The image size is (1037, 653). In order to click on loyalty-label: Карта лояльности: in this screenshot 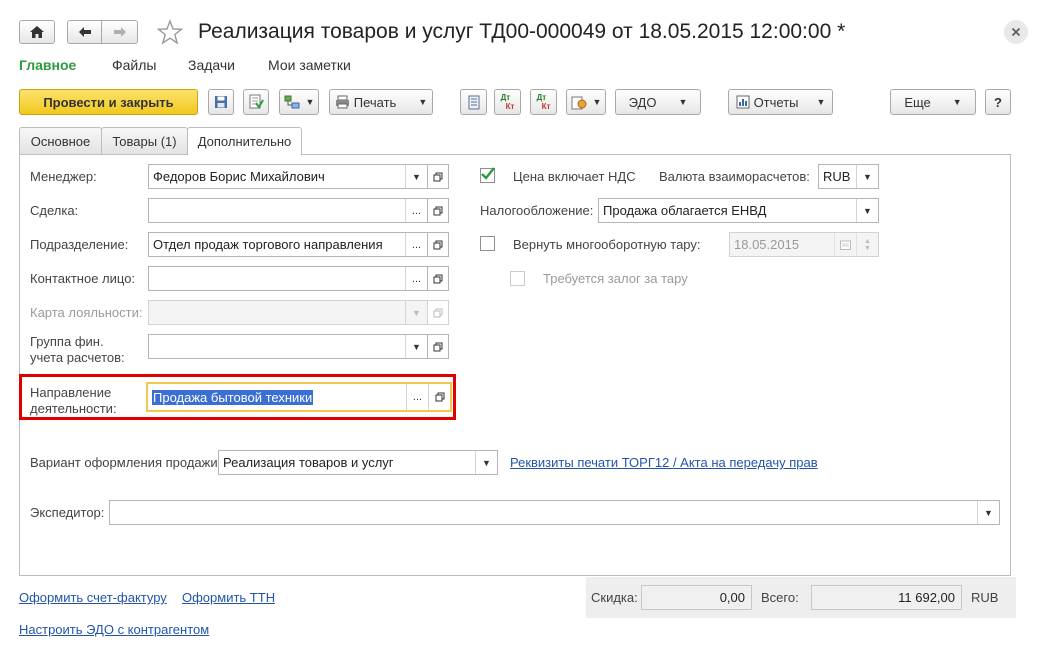, I will do `click(86, 312)`.